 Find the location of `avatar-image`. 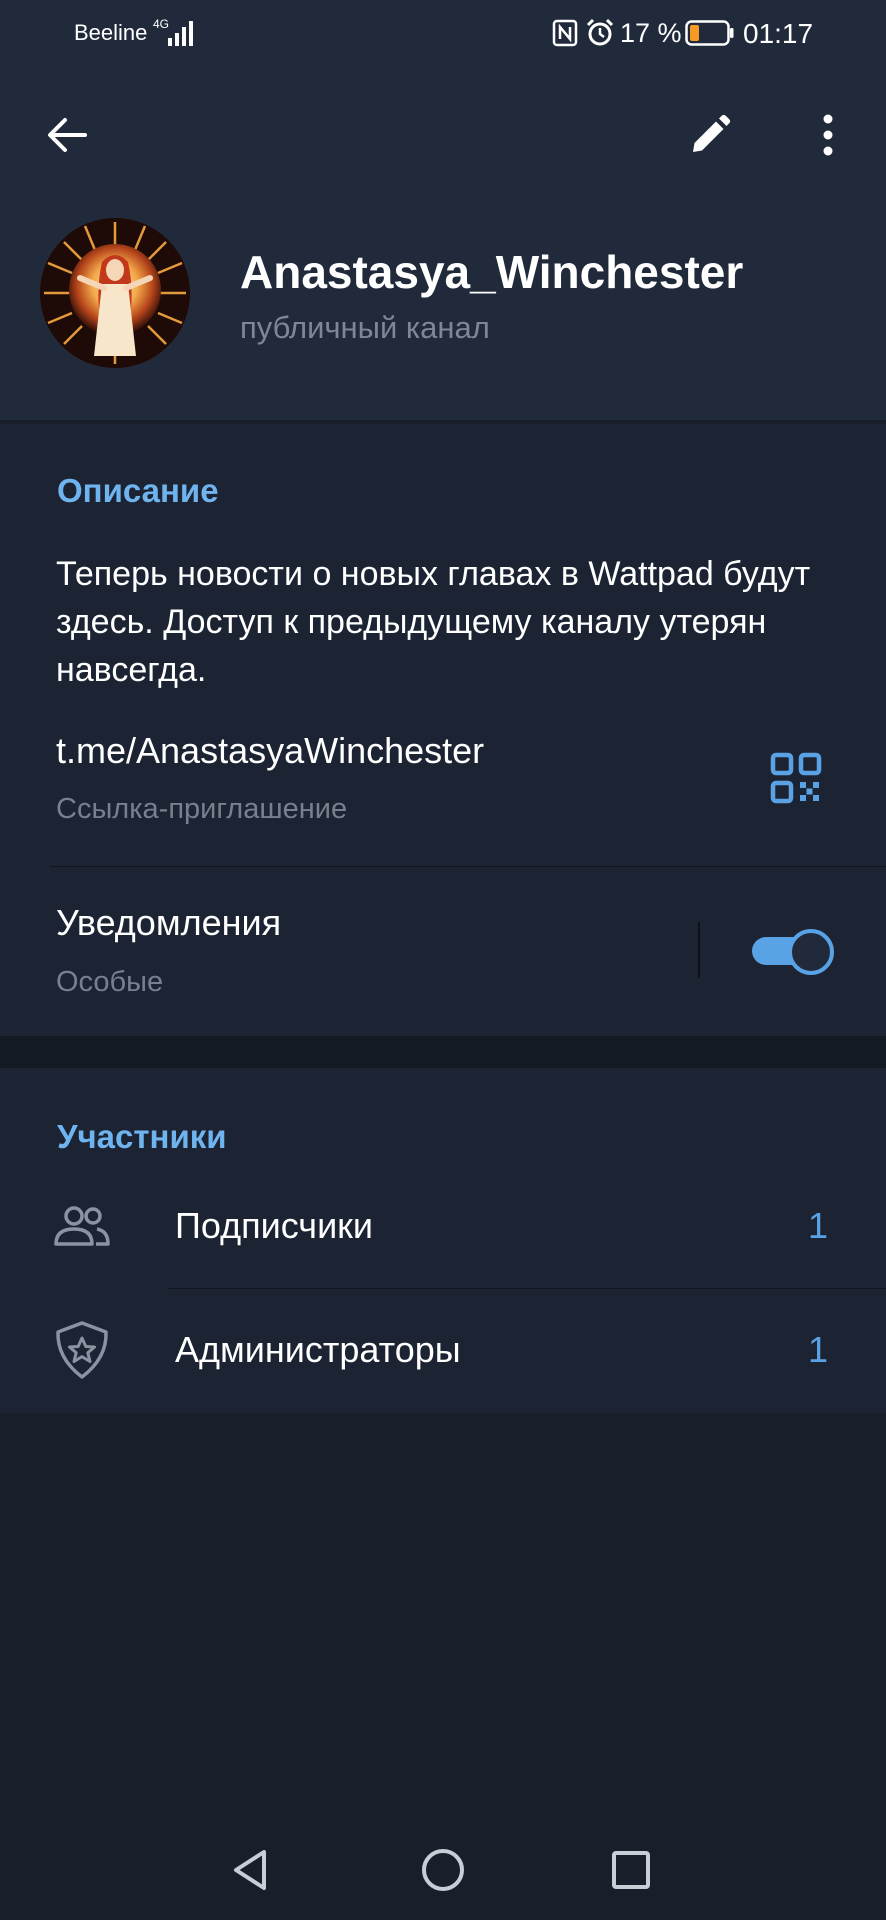

avatar-image is located at coordinates (115, 293).